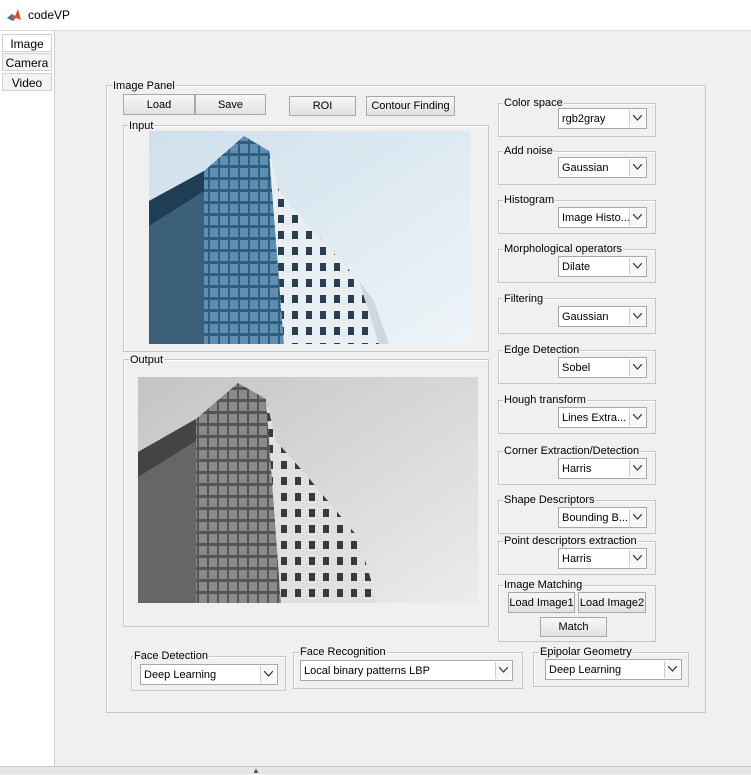  I want to click on roi-button: ROI, so click(322, 106).